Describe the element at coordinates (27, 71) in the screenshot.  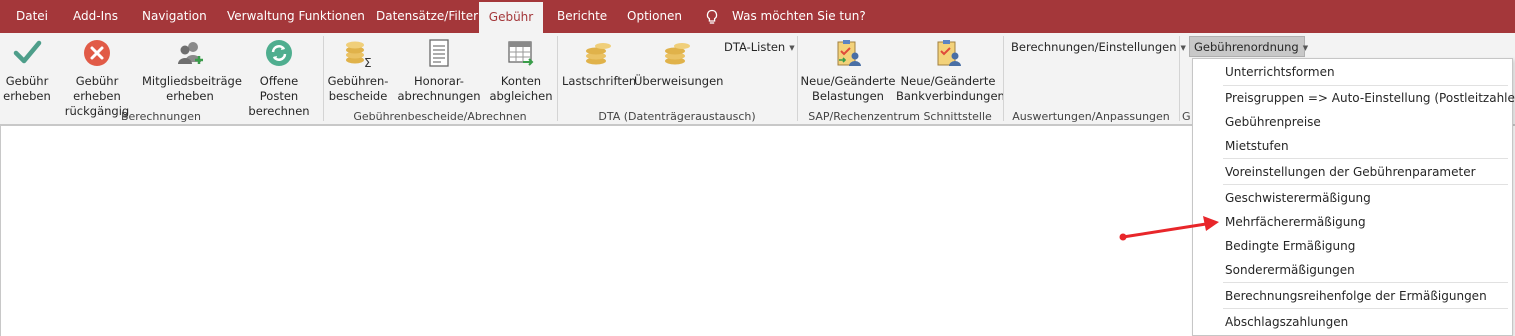
I see `gebuehr-erheben-button: Gebühr erheben` at that location.